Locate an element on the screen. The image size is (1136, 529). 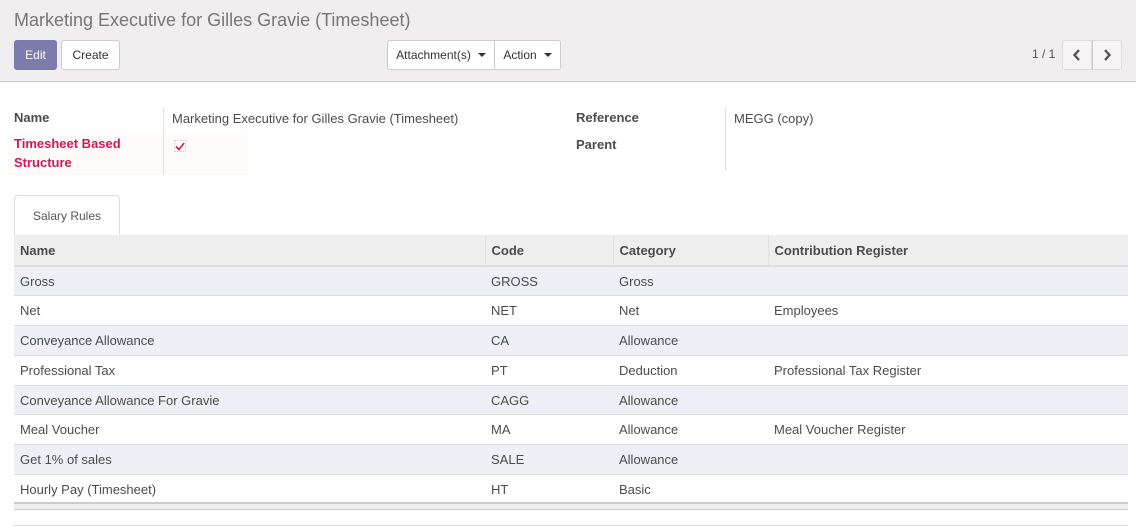
timesheet-label-line2: Structure is located at coordinates (43, 162).